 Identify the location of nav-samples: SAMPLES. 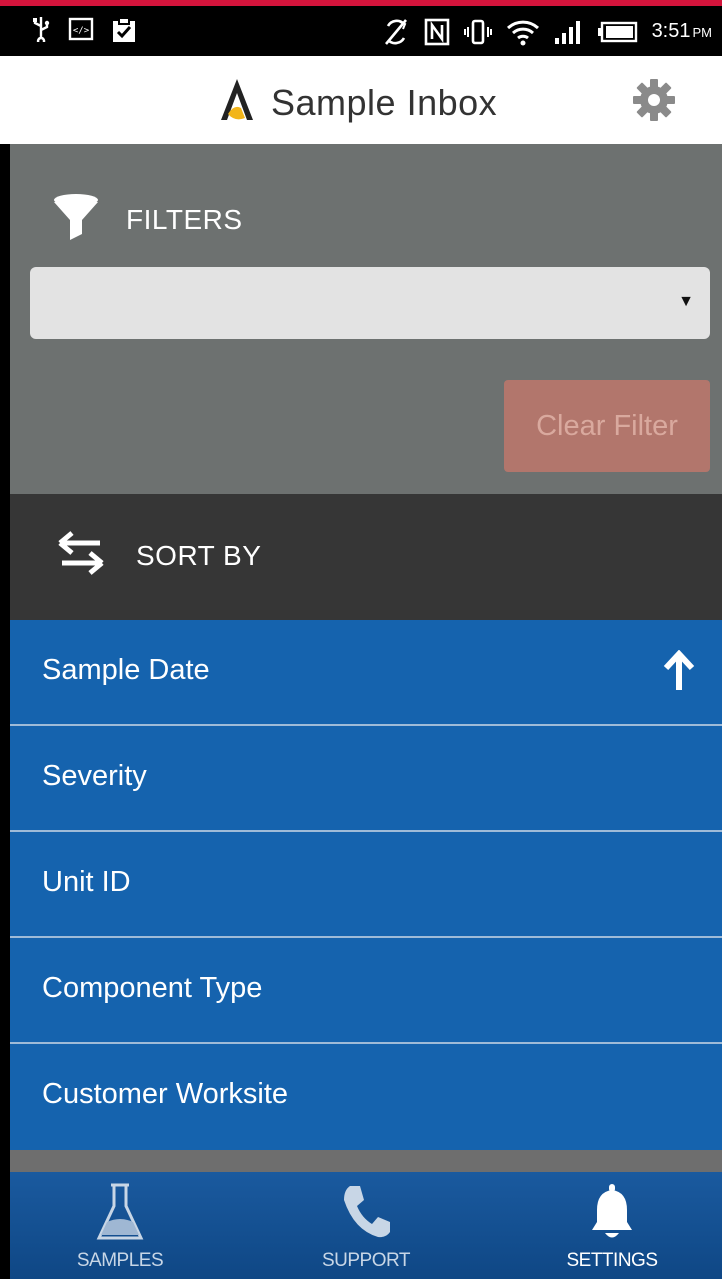
(120, 1225).